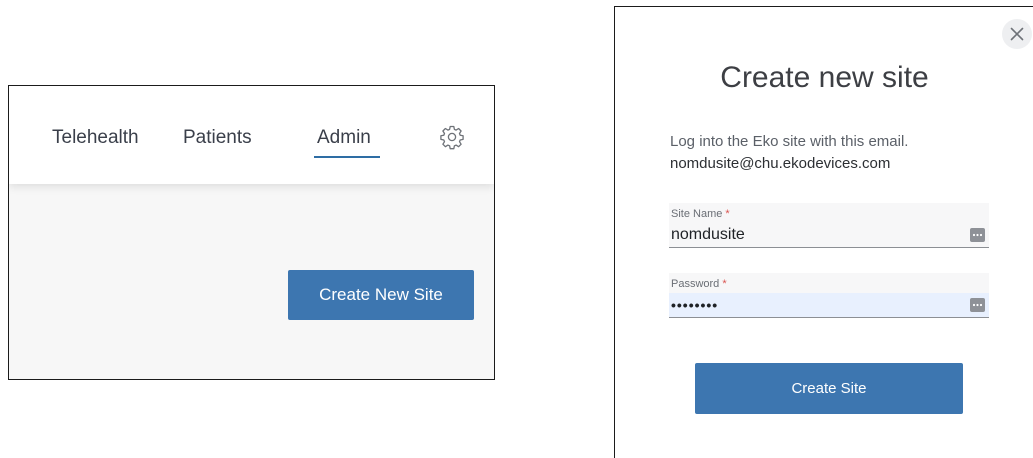  What do you see at coordinates (695, 284) in the screenshot?
I see `password-label-text: Password` at bounding box center [695, 284].